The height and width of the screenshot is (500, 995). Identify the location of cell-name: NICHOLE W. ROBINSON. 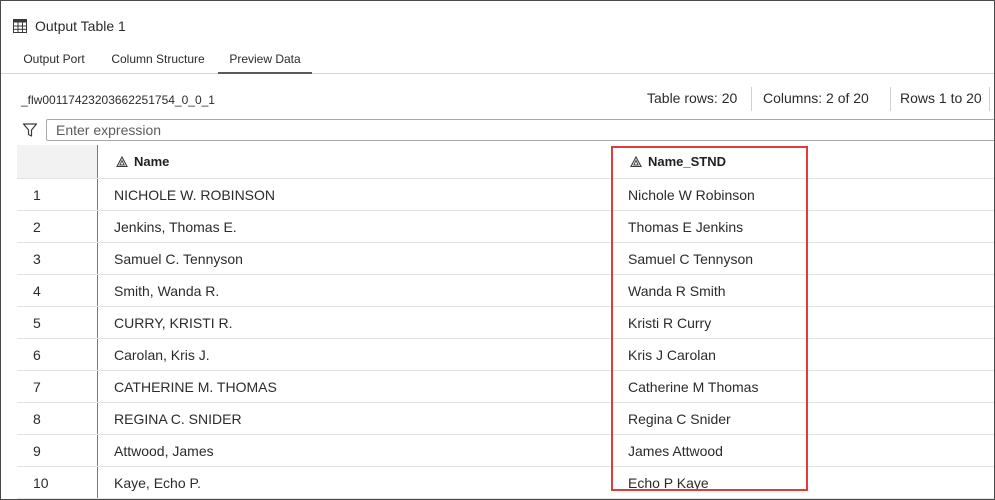
(195, 195).